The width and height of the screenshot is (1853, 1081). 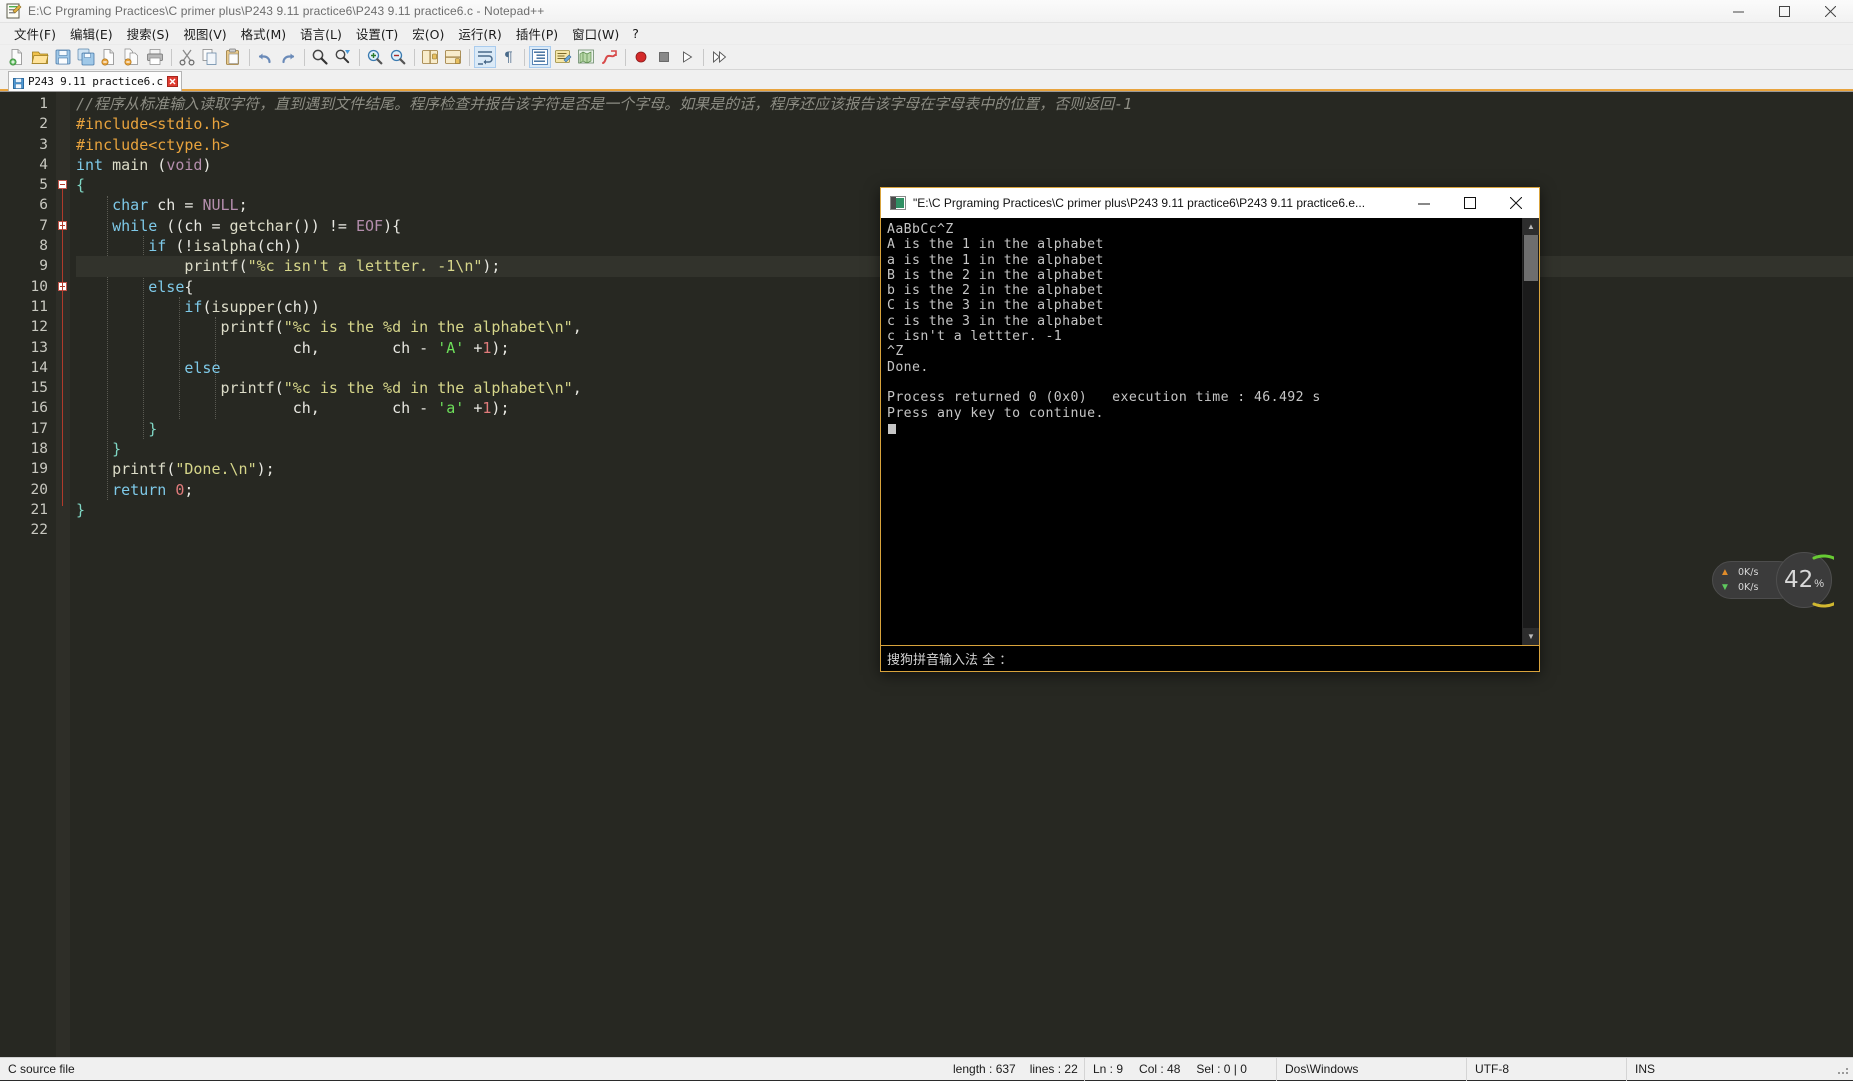 I want to click on menu-plugins: 插件(P), so click(x=537, y=33).